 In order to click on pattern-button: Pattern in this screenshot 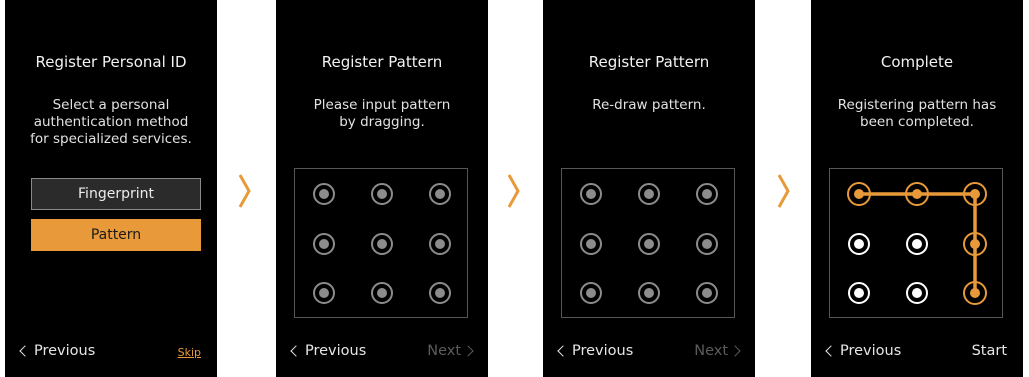, I will do `click(116, 235)`.